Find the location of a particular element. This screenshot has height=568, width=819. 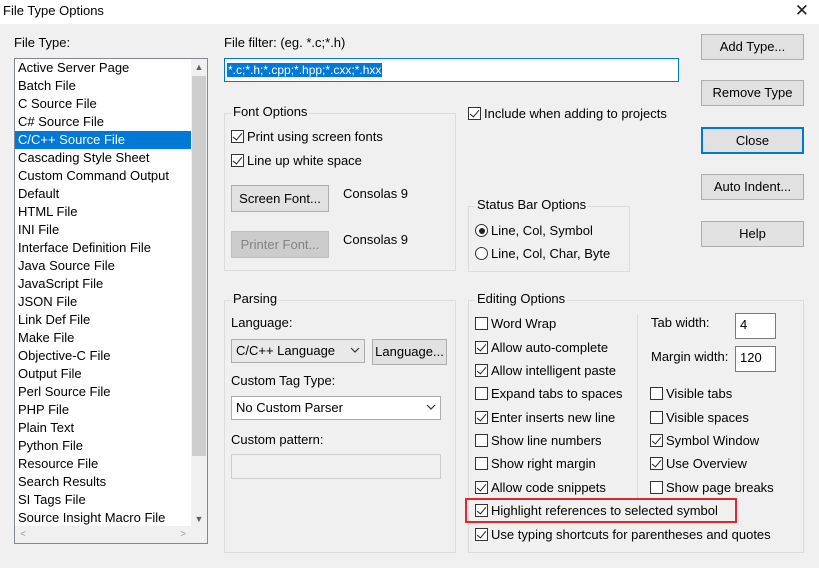

tab-width-label: Tab width: is located at coordinates (680, 322).